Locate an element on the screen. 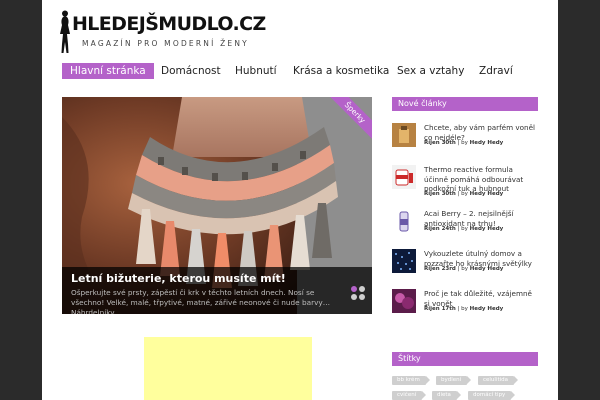  post-meta: Říjen 24th | by Hedy Hedy is located at coordinates (463, 229).